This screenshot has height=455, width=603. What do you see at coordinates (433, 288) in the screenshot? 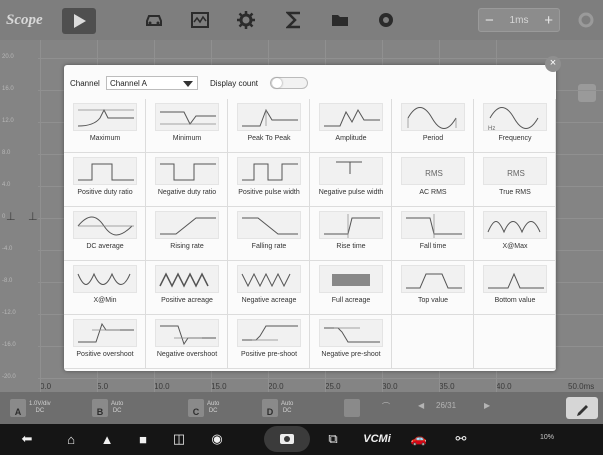
I see `measurement-option: Top value` at bounding box center [433, 288].